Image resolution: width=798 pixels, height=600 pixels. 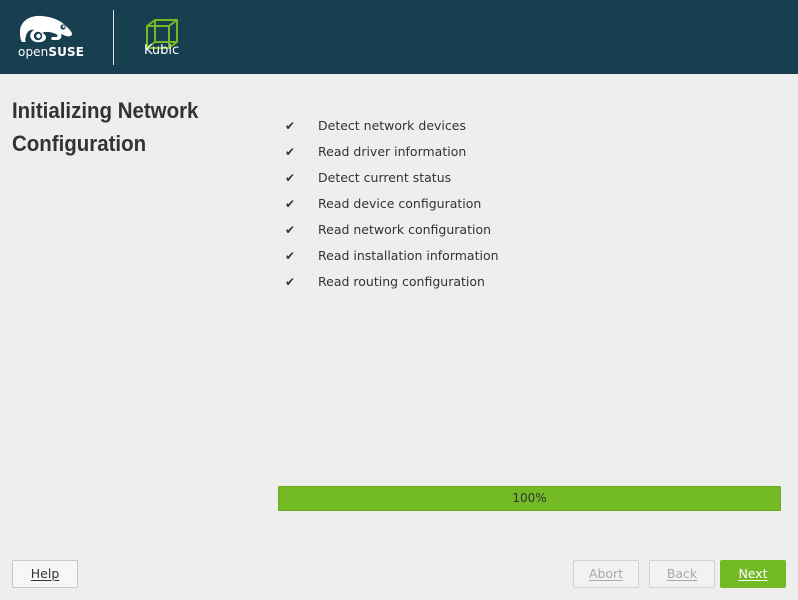 I want to click on step-label: Read routing configuration, so click(x=401, y=281).